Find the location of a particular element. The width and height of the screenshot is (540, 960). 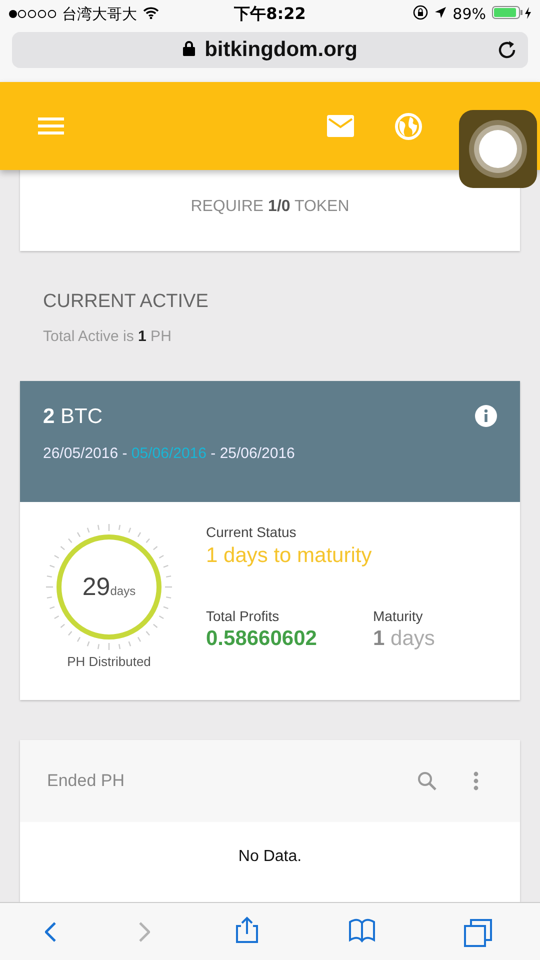

profits-label: Total Profits is located at coordinates (243, 616).